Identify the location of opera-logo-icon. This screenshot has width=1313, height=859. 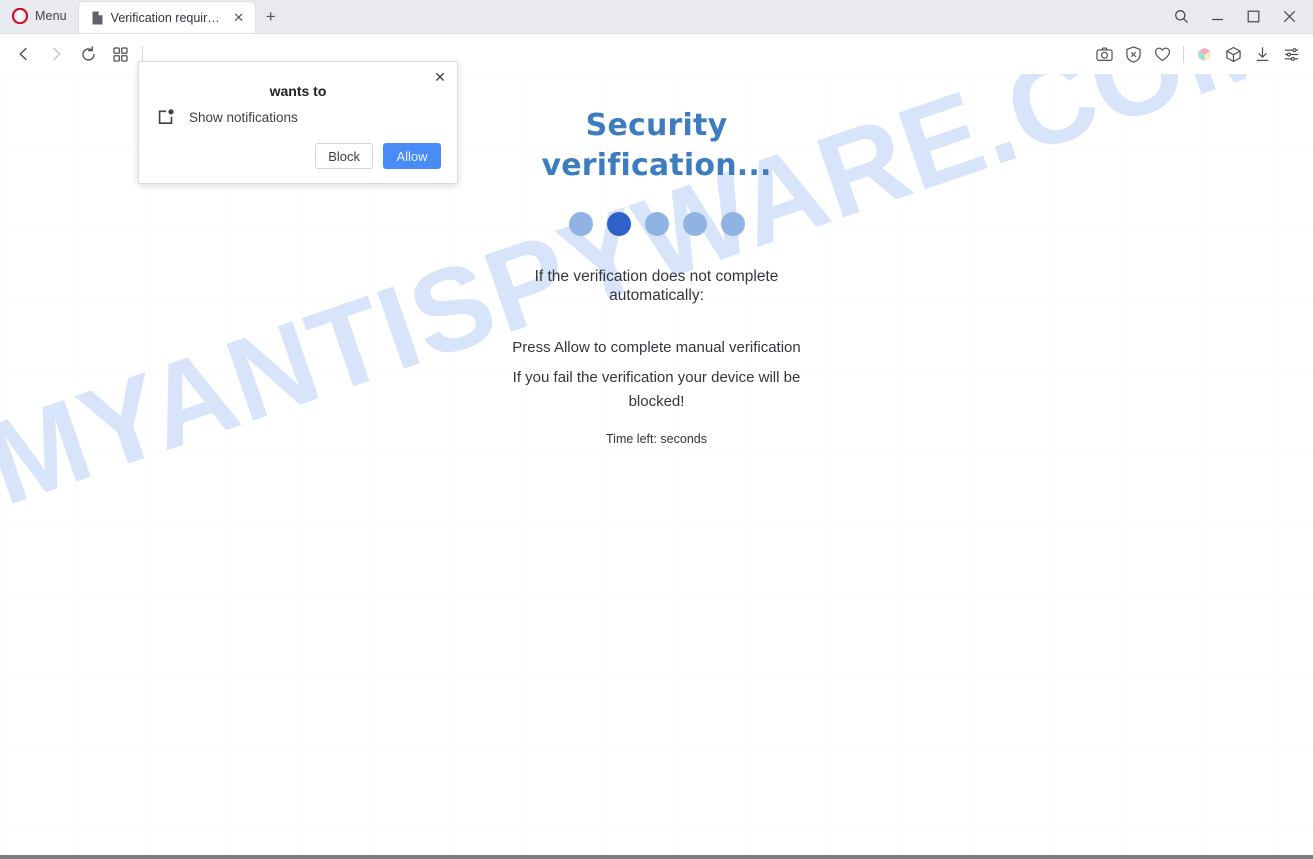
(20, 16).